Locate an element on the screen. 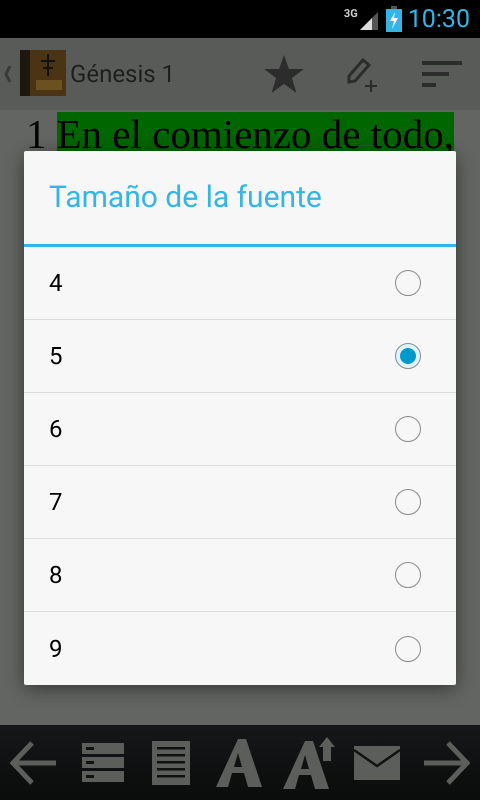 This screenshot has width=480, height=800. chapter-title: Génesis 1 is located at coordinates (123, 74).